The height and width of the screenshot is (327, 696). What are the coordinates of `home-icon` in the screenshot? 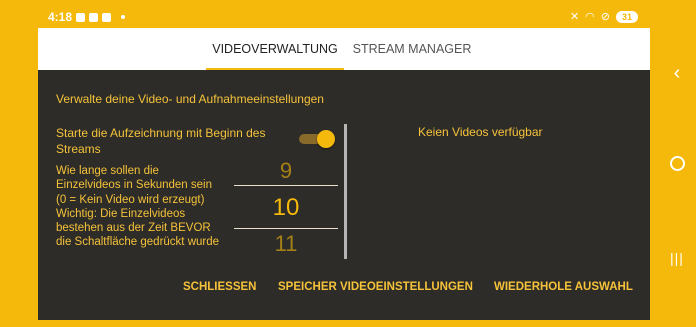 It's located at (677, 166).